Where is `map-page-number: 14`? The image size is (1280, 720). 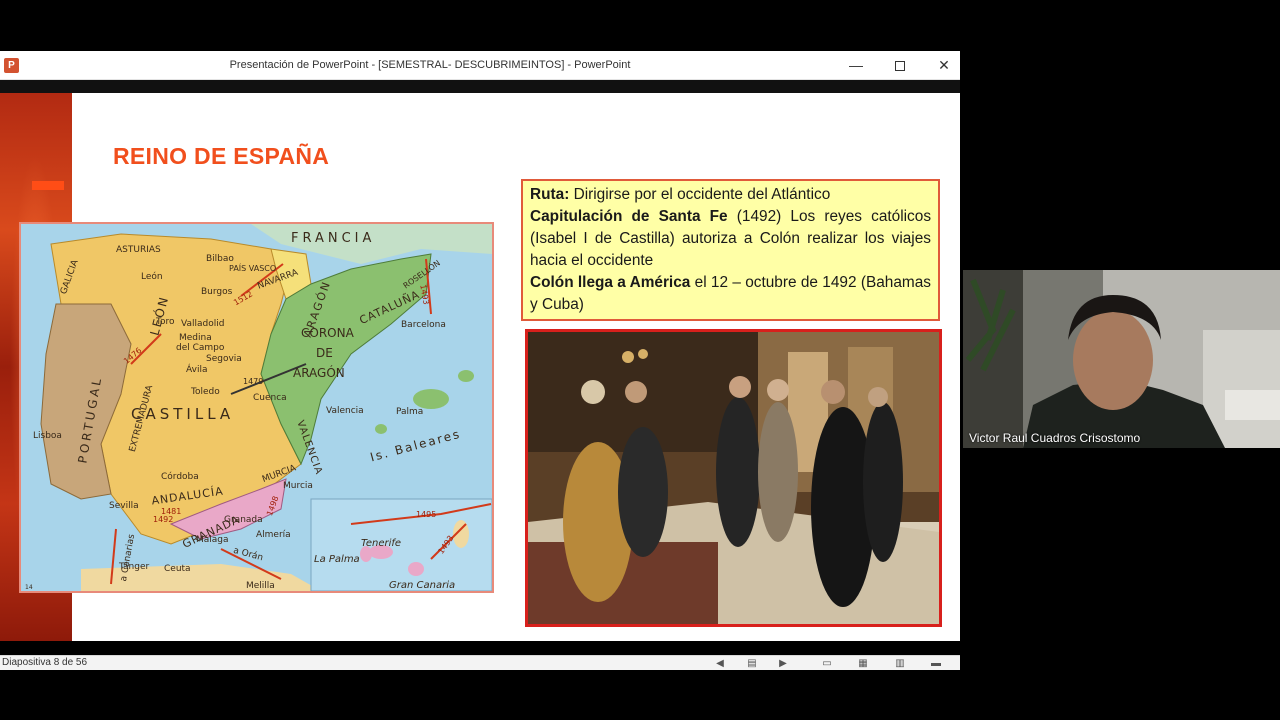 map-page-number: 14 is located at coordinates (29, 587).